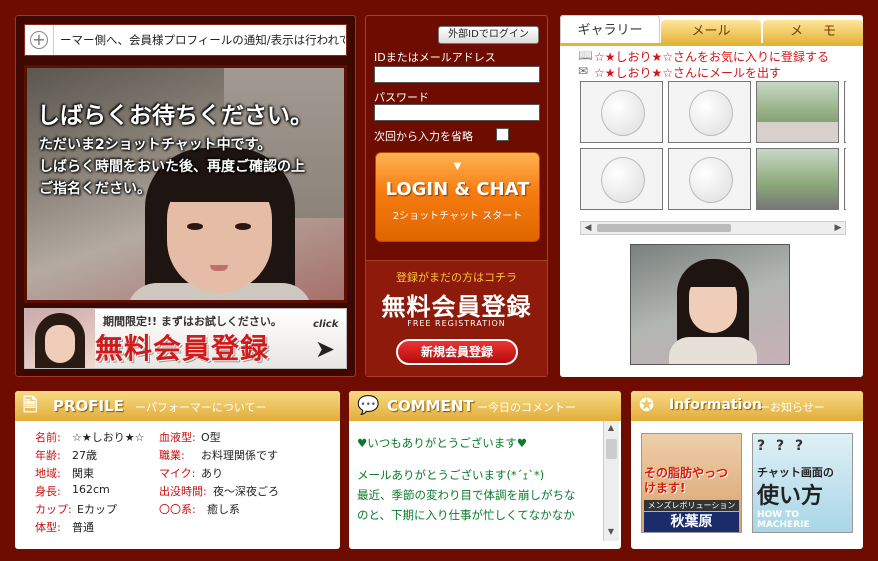  Describe the element at coordinates (175, 116) in the screenshot. I see `wait-title: しばらくお待ちください。` at that location.